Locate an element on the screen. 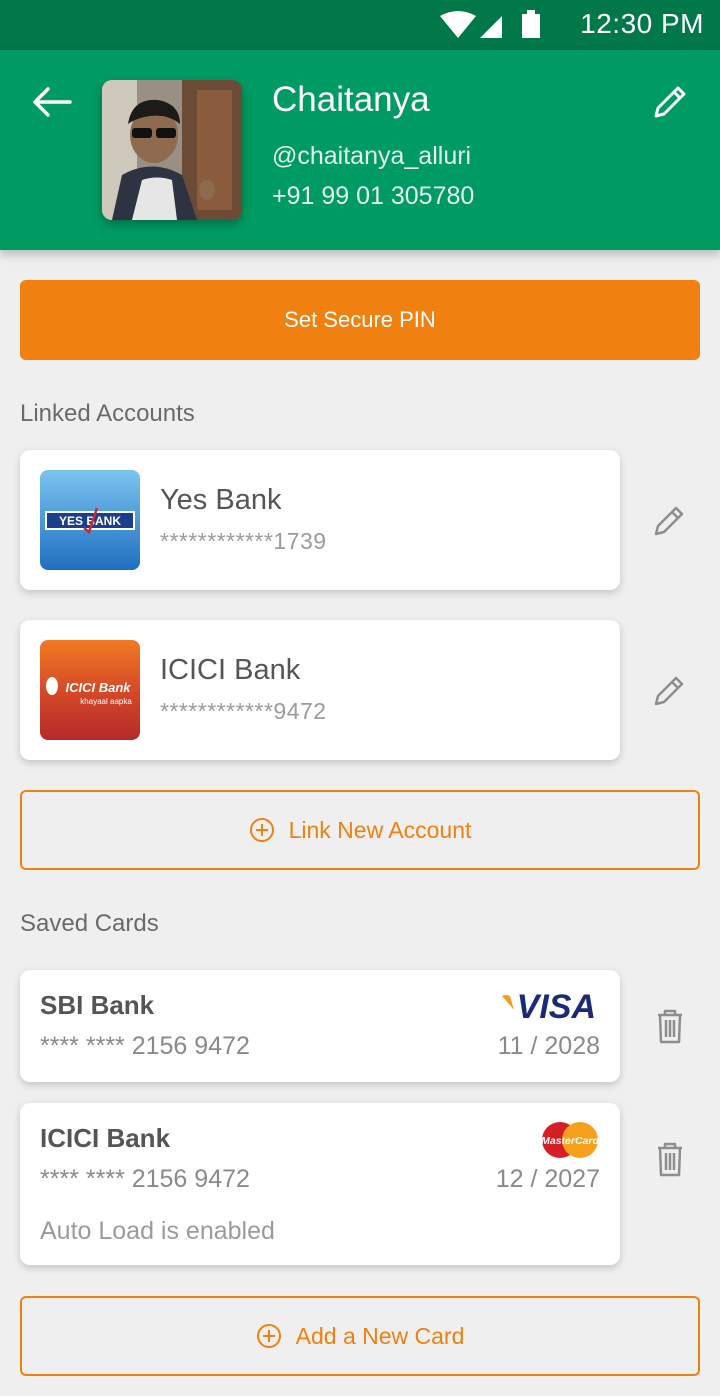 The width and height of the screenshot is (720, 1396). status-time: 12:30 PM is located at coordinates (642, 23).